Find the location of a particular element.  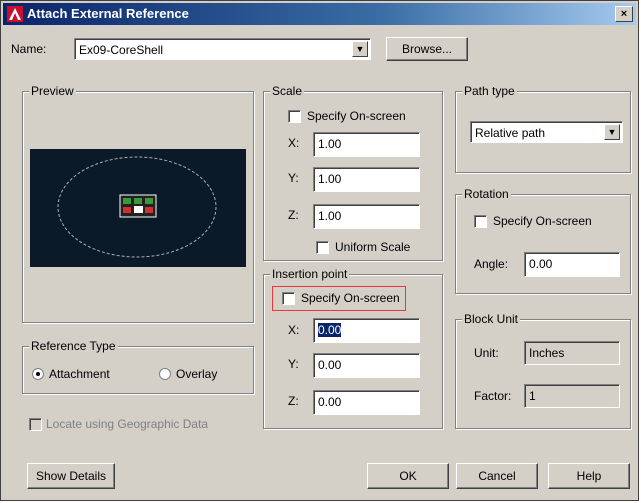

uniform-scale-checkbox is located at coordinates (322, 247).